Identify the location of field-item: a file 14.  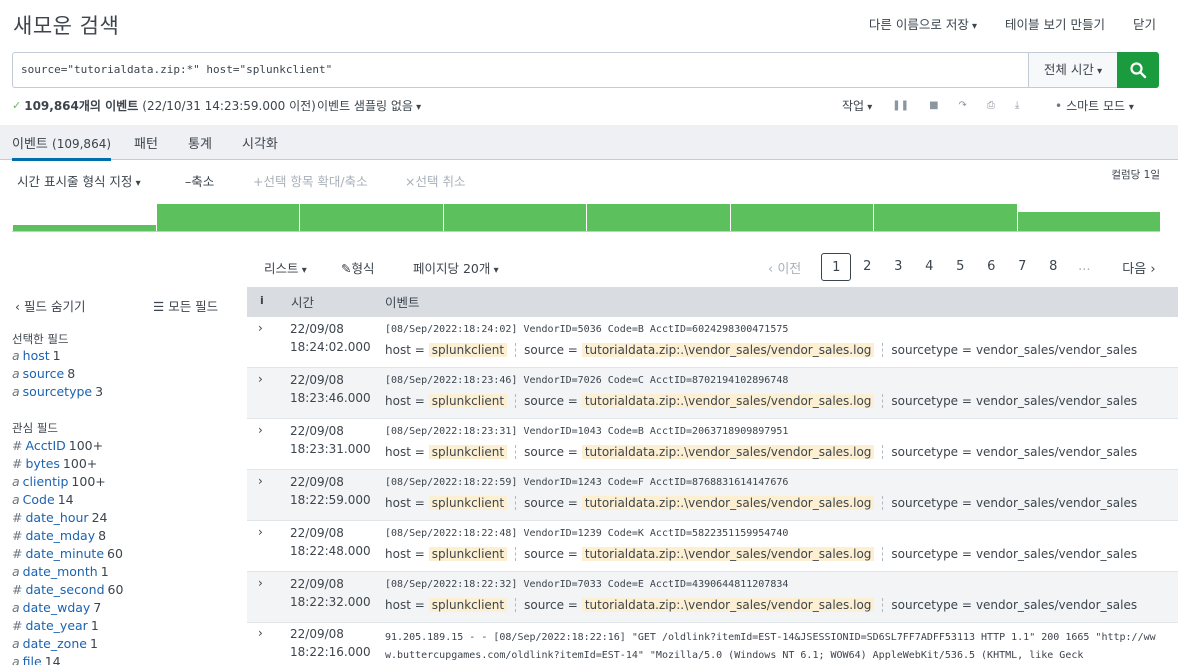
(36, 659).